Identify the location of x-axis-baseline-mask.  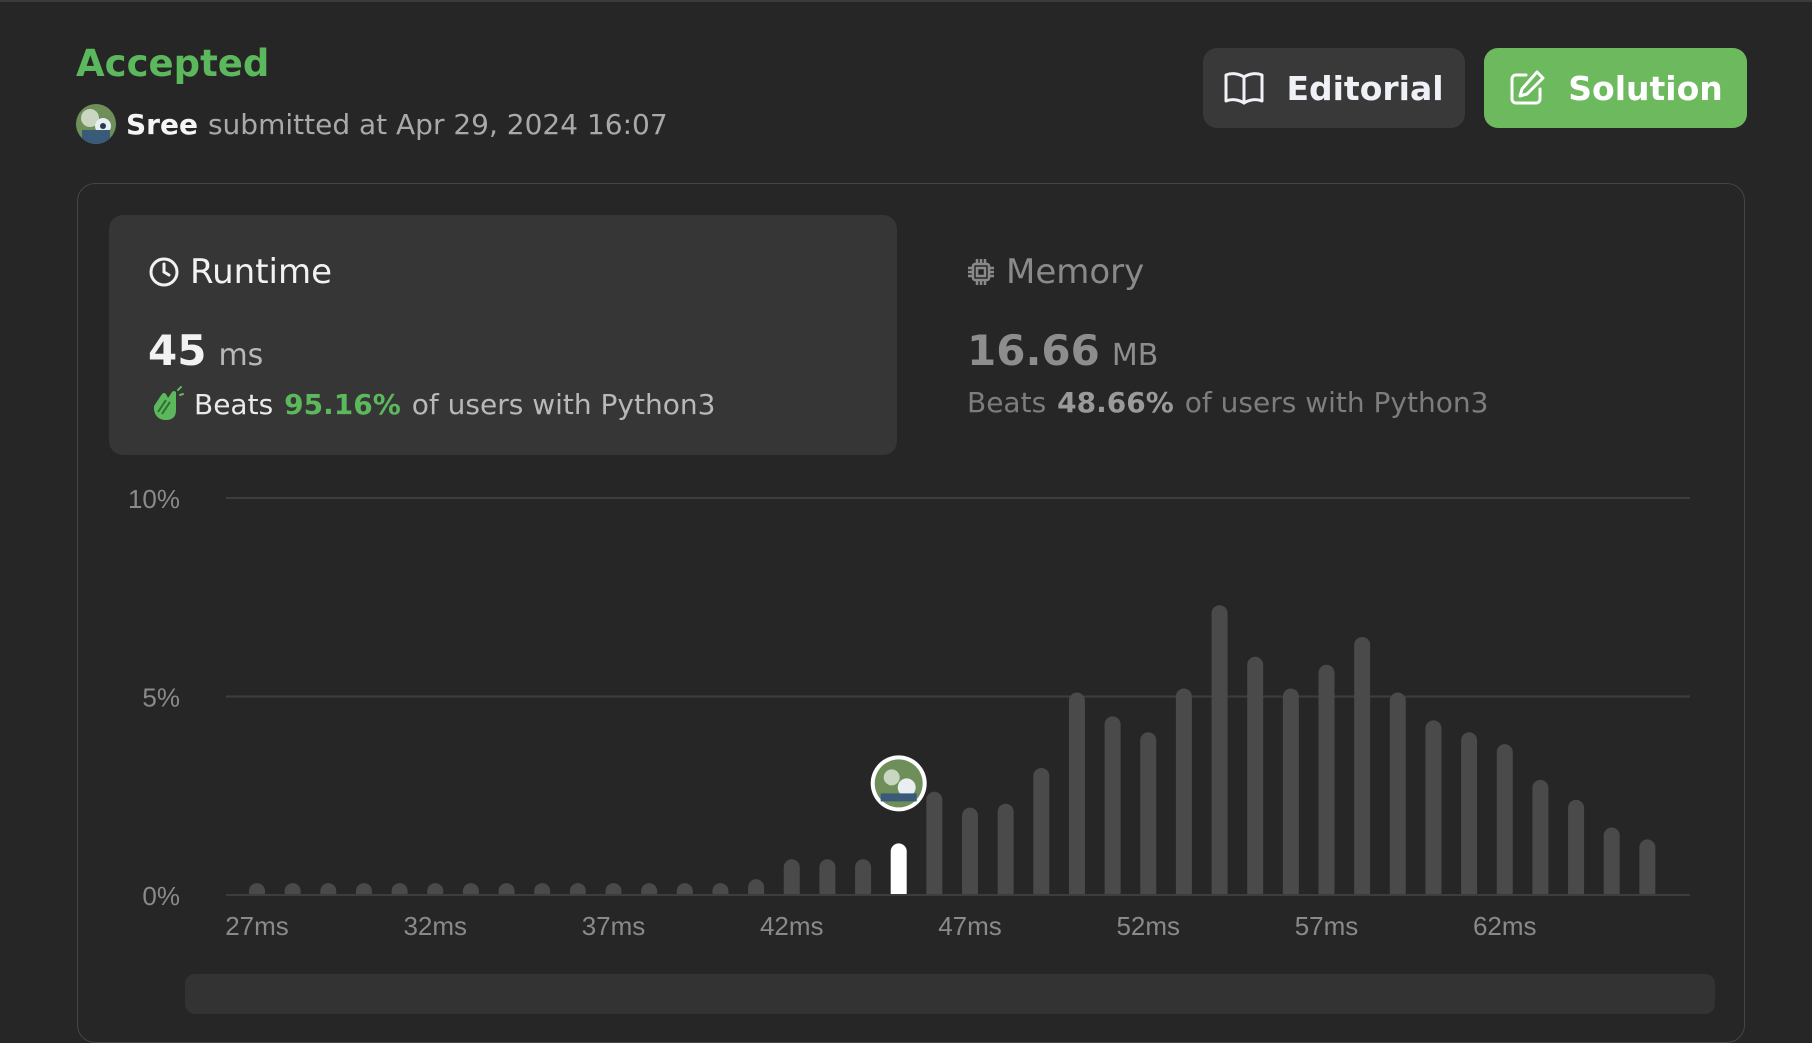
(958, 901).